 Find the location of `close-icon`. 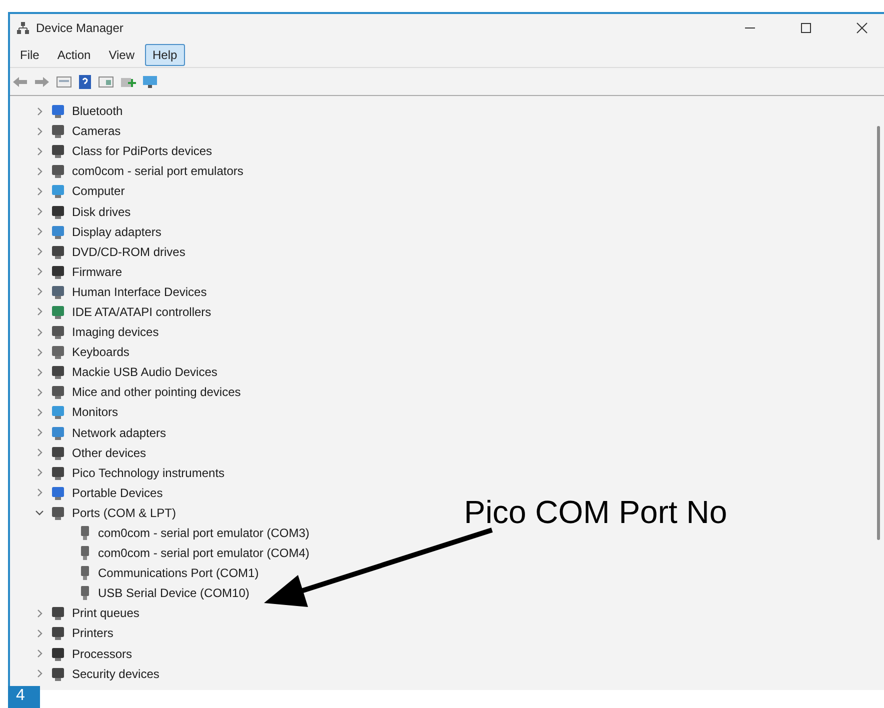

close-icon is located at coordinates (862, 28).